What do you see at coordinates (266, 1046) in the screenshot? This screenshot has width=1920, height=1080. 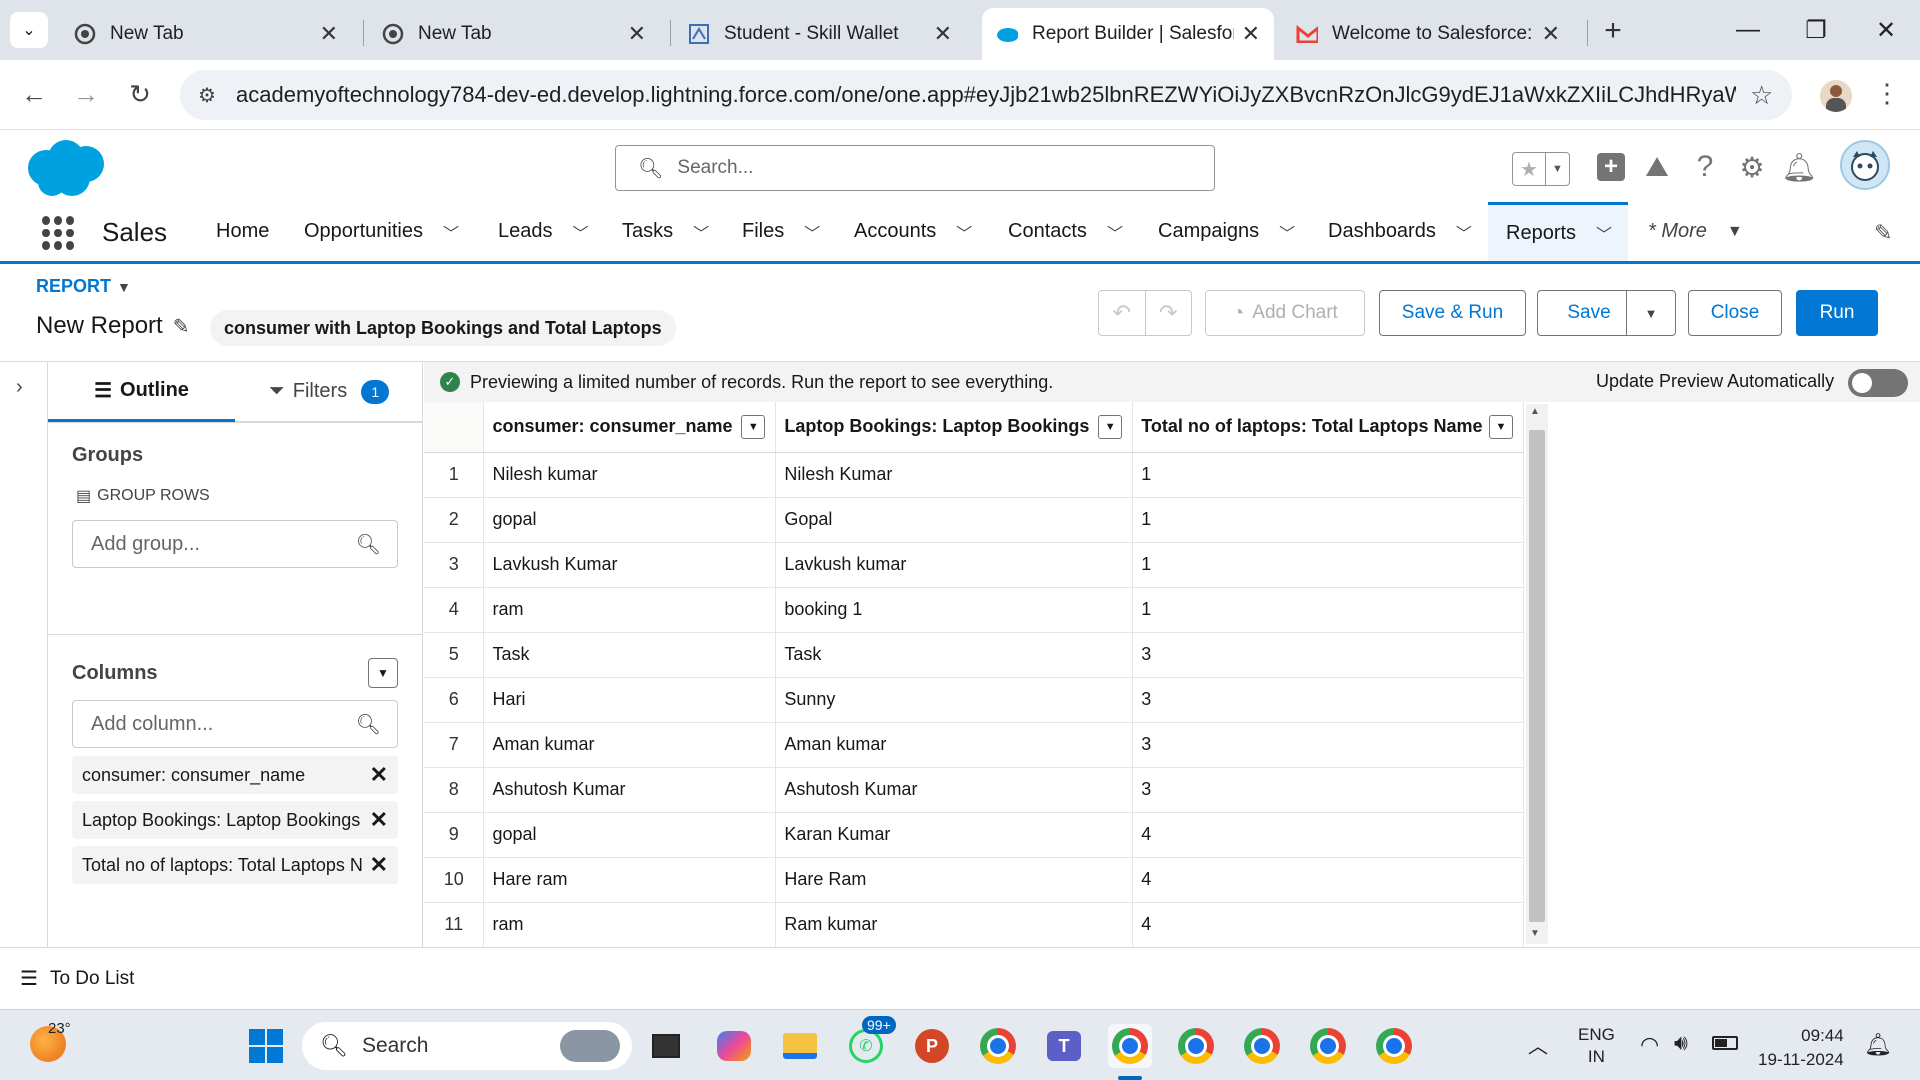 I see `start-button` at bounding box center [266, 1046].